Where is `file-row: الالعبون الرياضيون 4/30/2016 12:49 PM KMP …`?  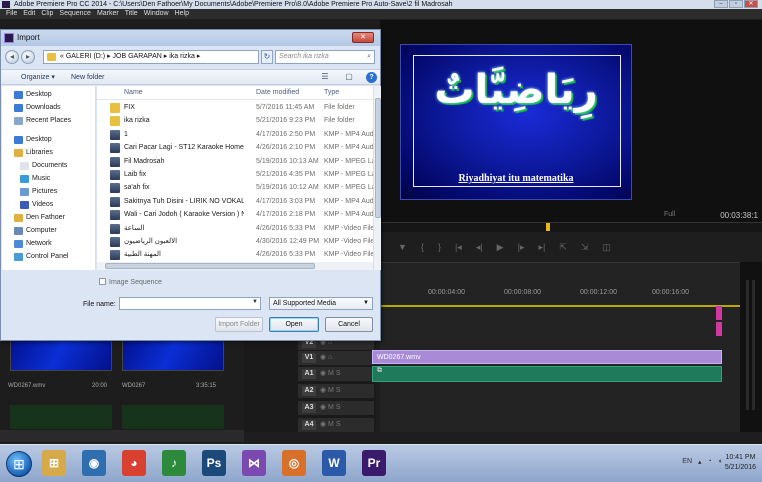
file-row: الالعبون الرياضيون 4/30/2016 12:49 PM KMP … is located at coordinates (235, 242).